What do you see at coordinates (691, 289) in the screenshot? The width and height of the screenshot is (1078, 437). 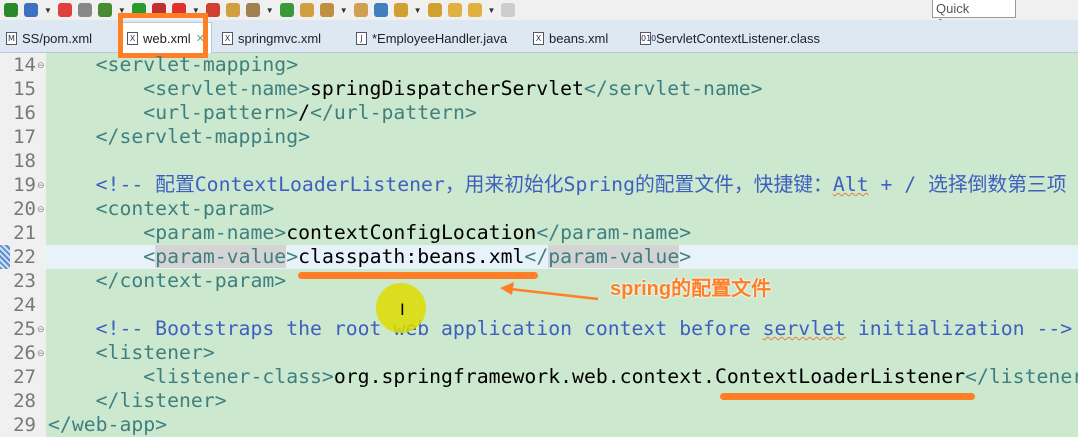 I see `annotation-note: spring的配置文件` at bounding box center [691, 289].